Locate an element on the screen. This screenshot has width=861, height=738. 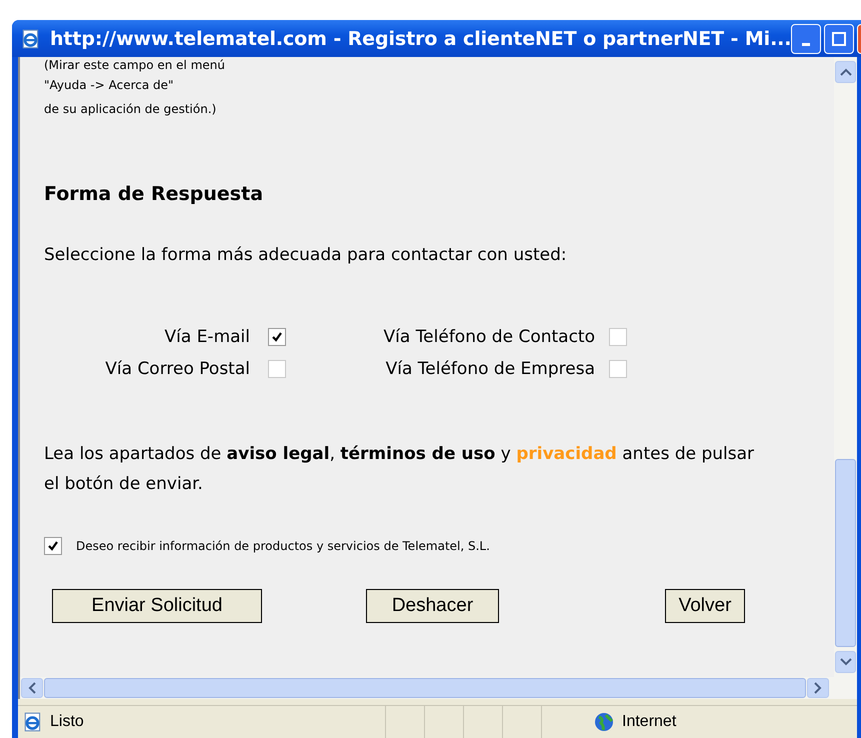
minimize-button is located at coordinates (806, 39).